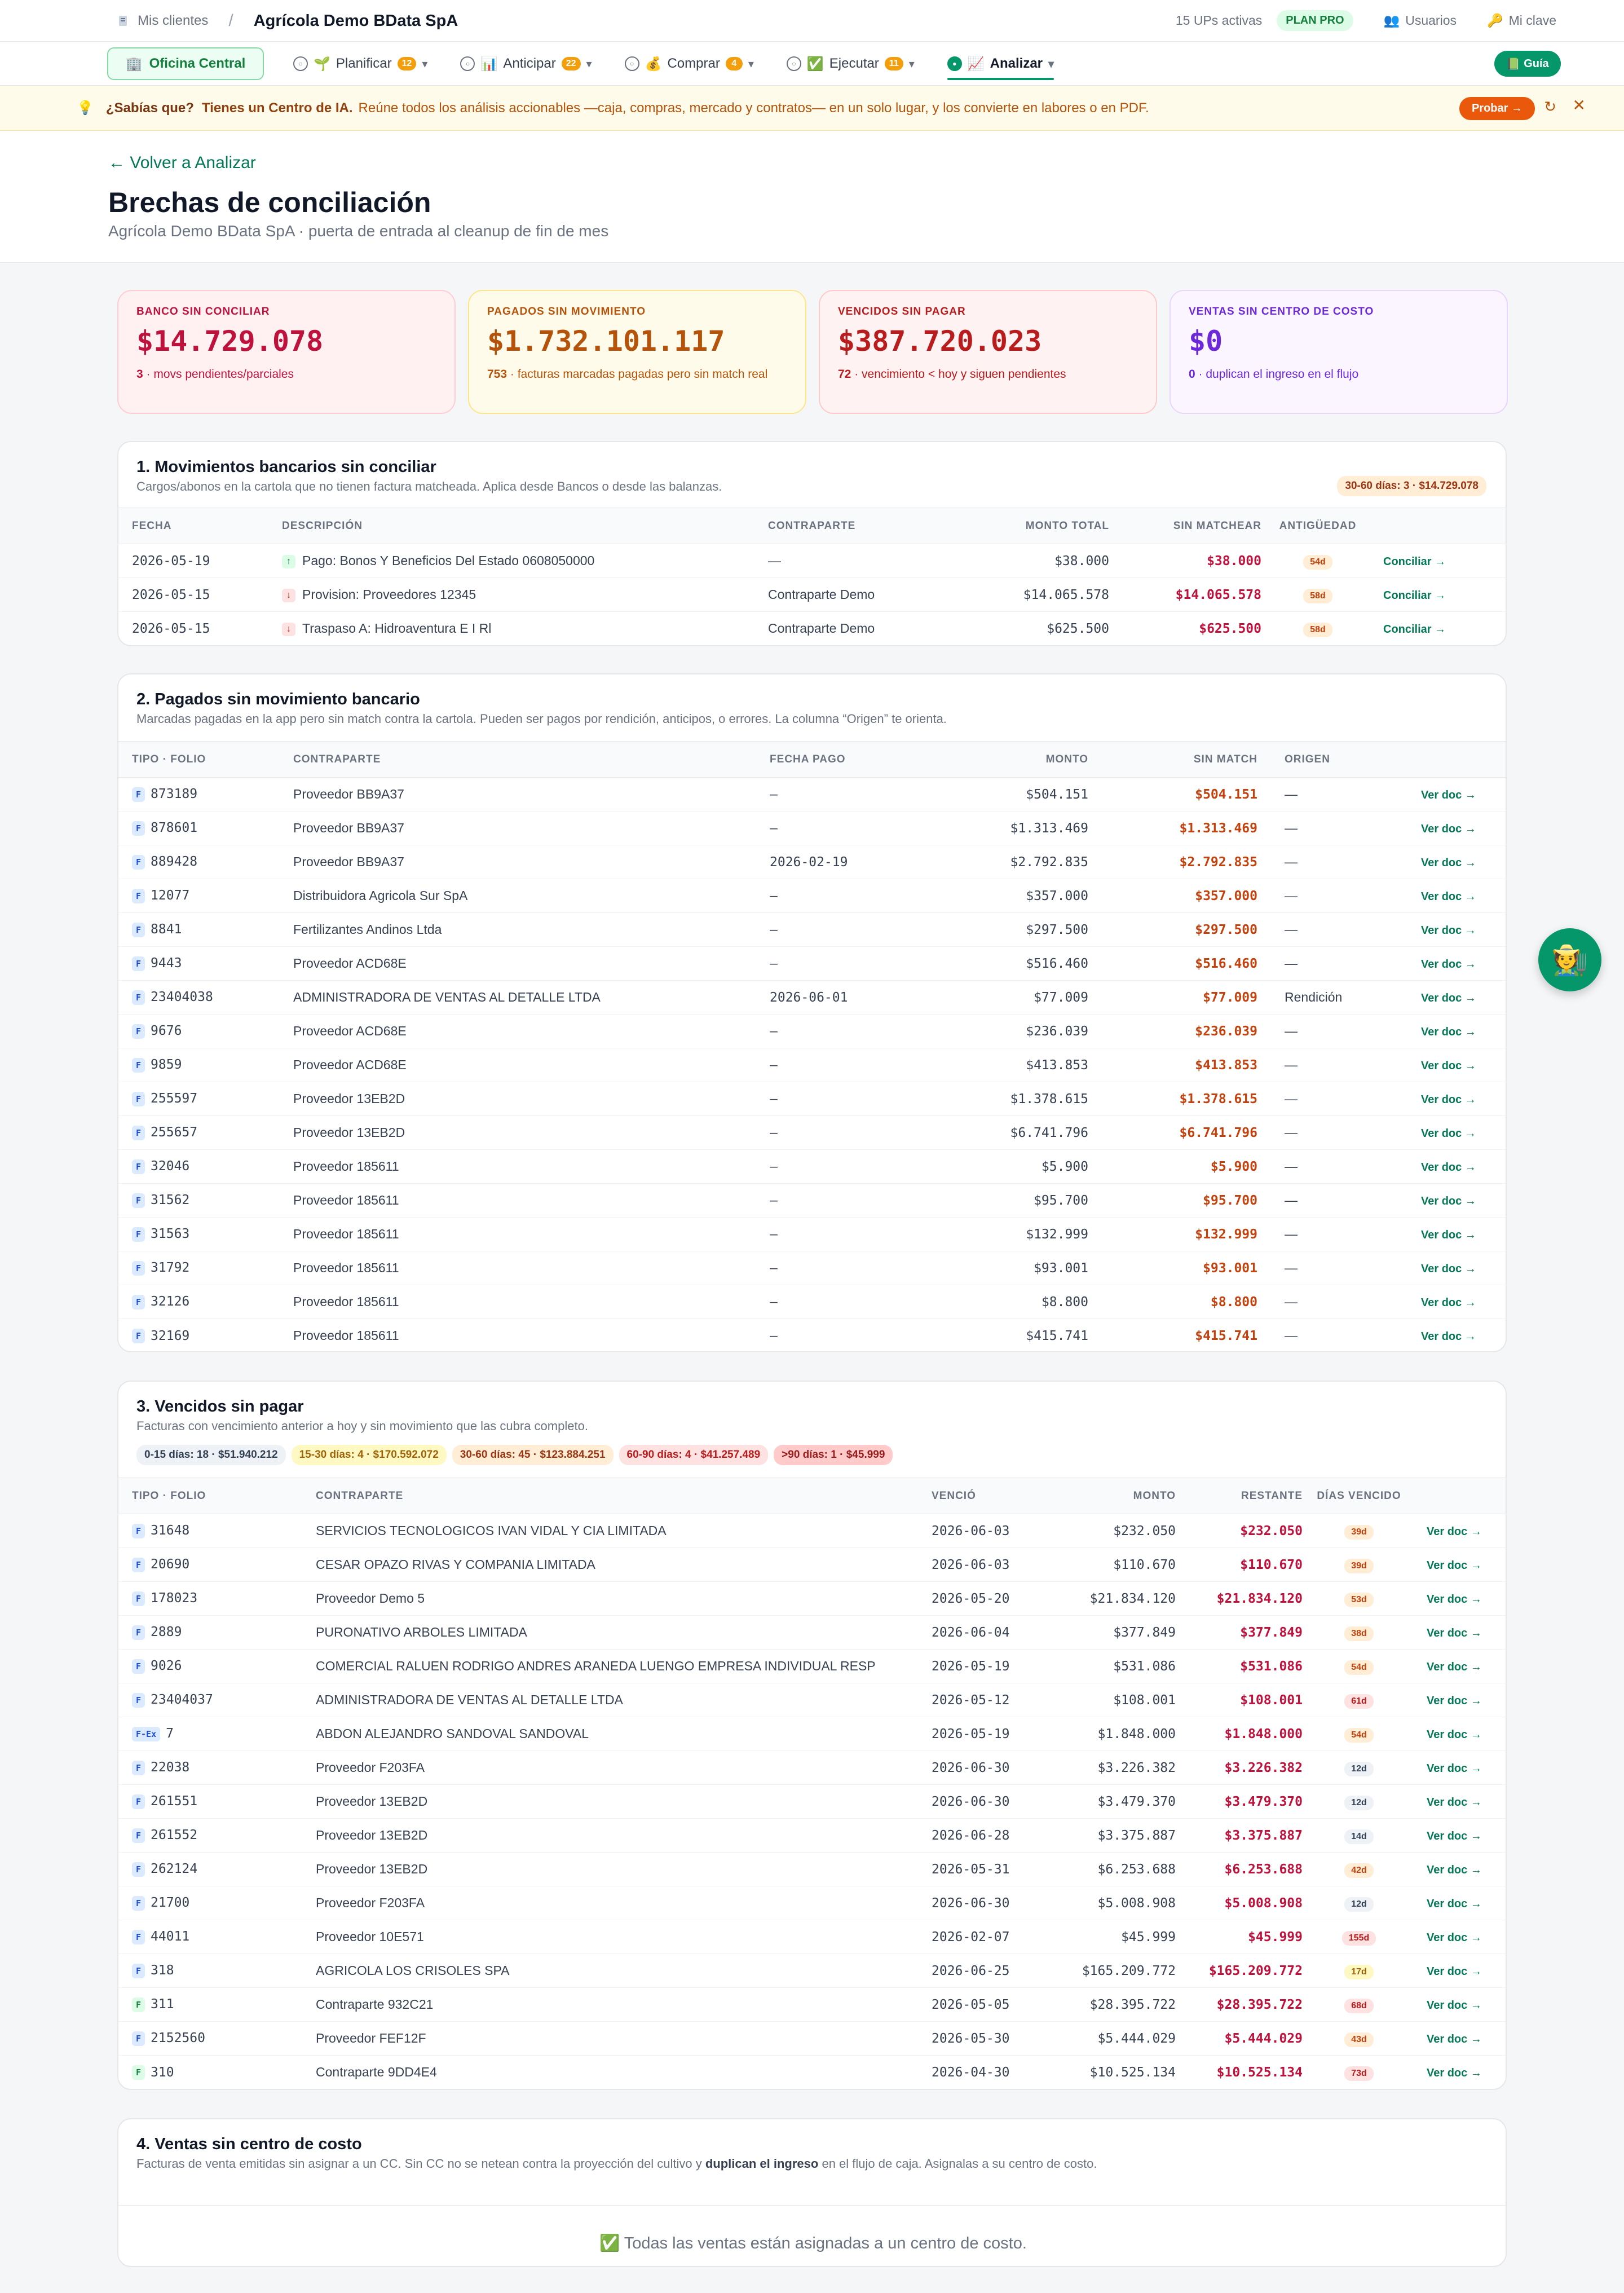  Describe the element at coordinates (1001, 64) in the screenshot. I see `tab-analizar: ● 📈 Analizar ▾` at that location.